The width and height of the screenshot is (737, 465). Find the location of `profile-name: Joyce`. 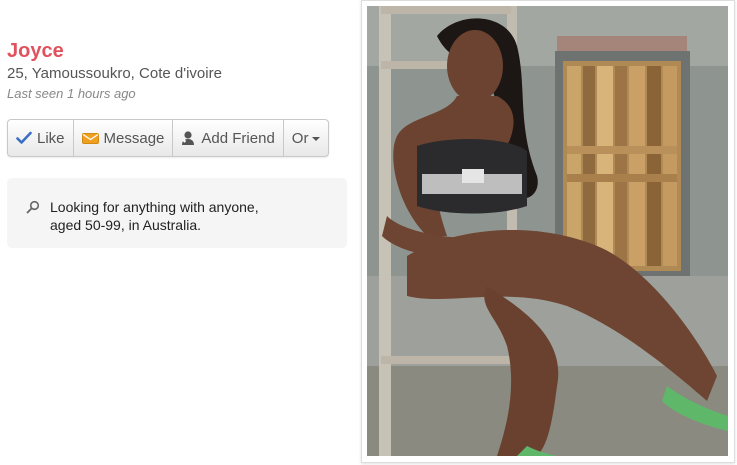

profile-name: Joyce is located at coordinates (177, 51).